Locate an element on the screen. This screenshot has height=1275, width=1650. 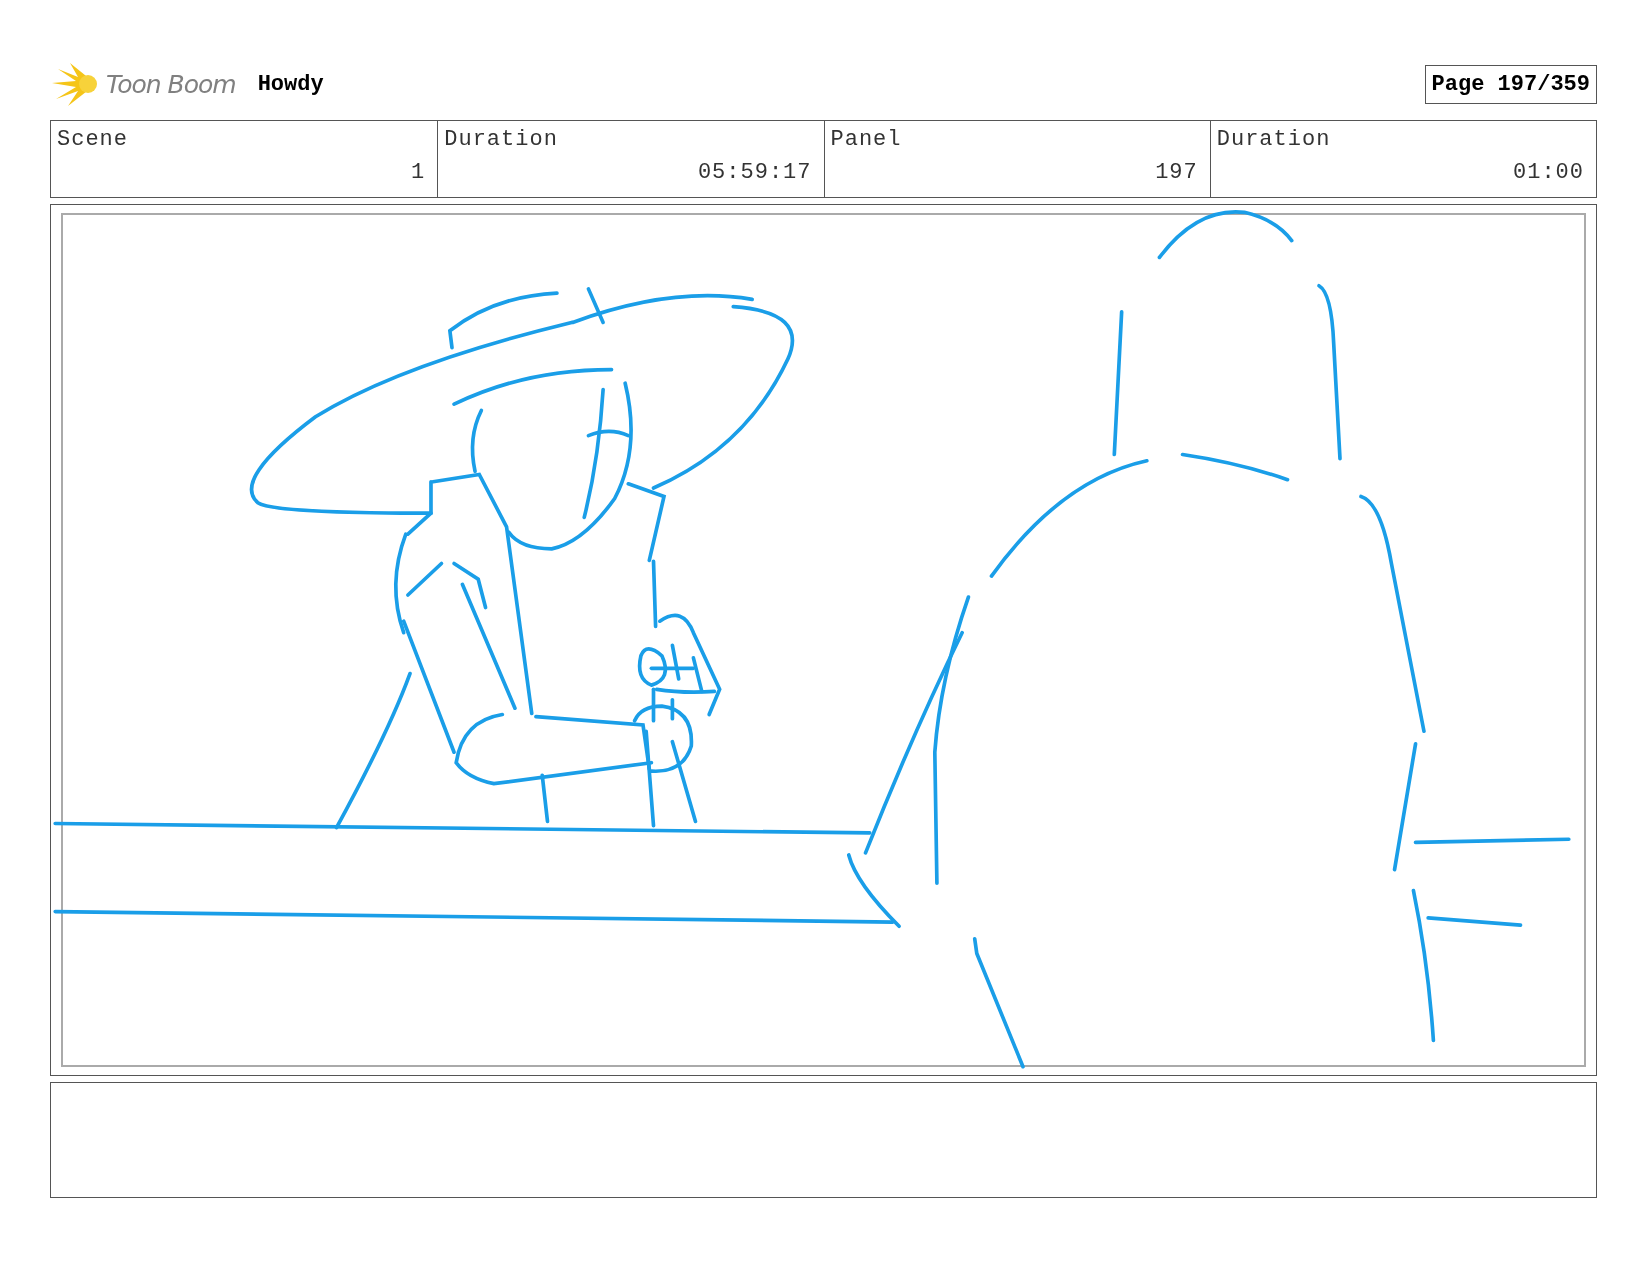
project-title: Howdy is located at coordinates (290, 84).